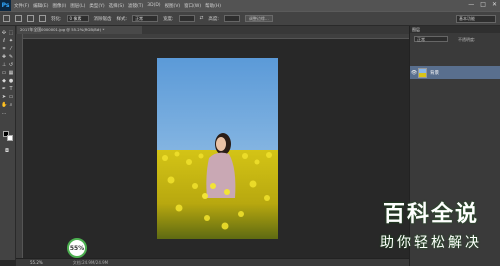 Image resolution: width=500 pixels, height=266 pixels. I want to click on layers-tab: 图层, so click(455, 29).